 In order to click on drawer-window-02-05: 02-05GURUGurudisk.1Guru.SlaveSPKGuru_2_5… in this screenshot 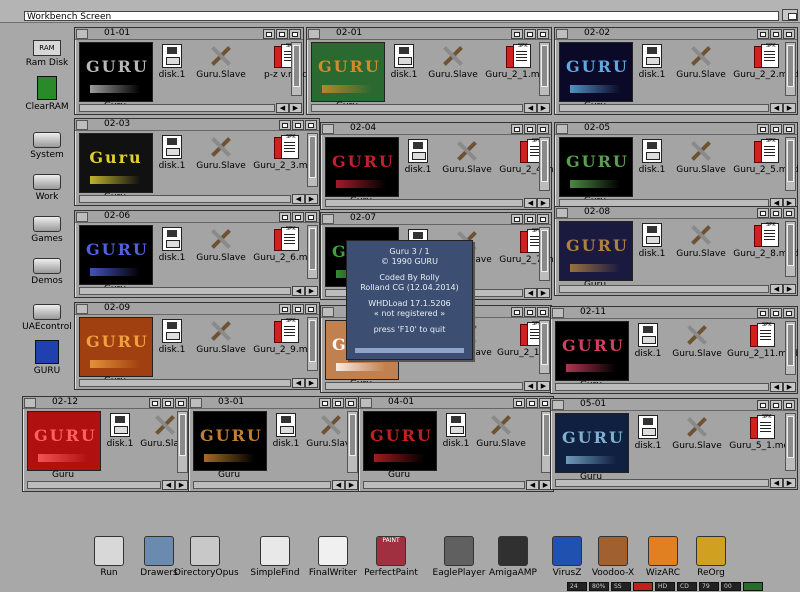, I will do `click(676, 166)`.